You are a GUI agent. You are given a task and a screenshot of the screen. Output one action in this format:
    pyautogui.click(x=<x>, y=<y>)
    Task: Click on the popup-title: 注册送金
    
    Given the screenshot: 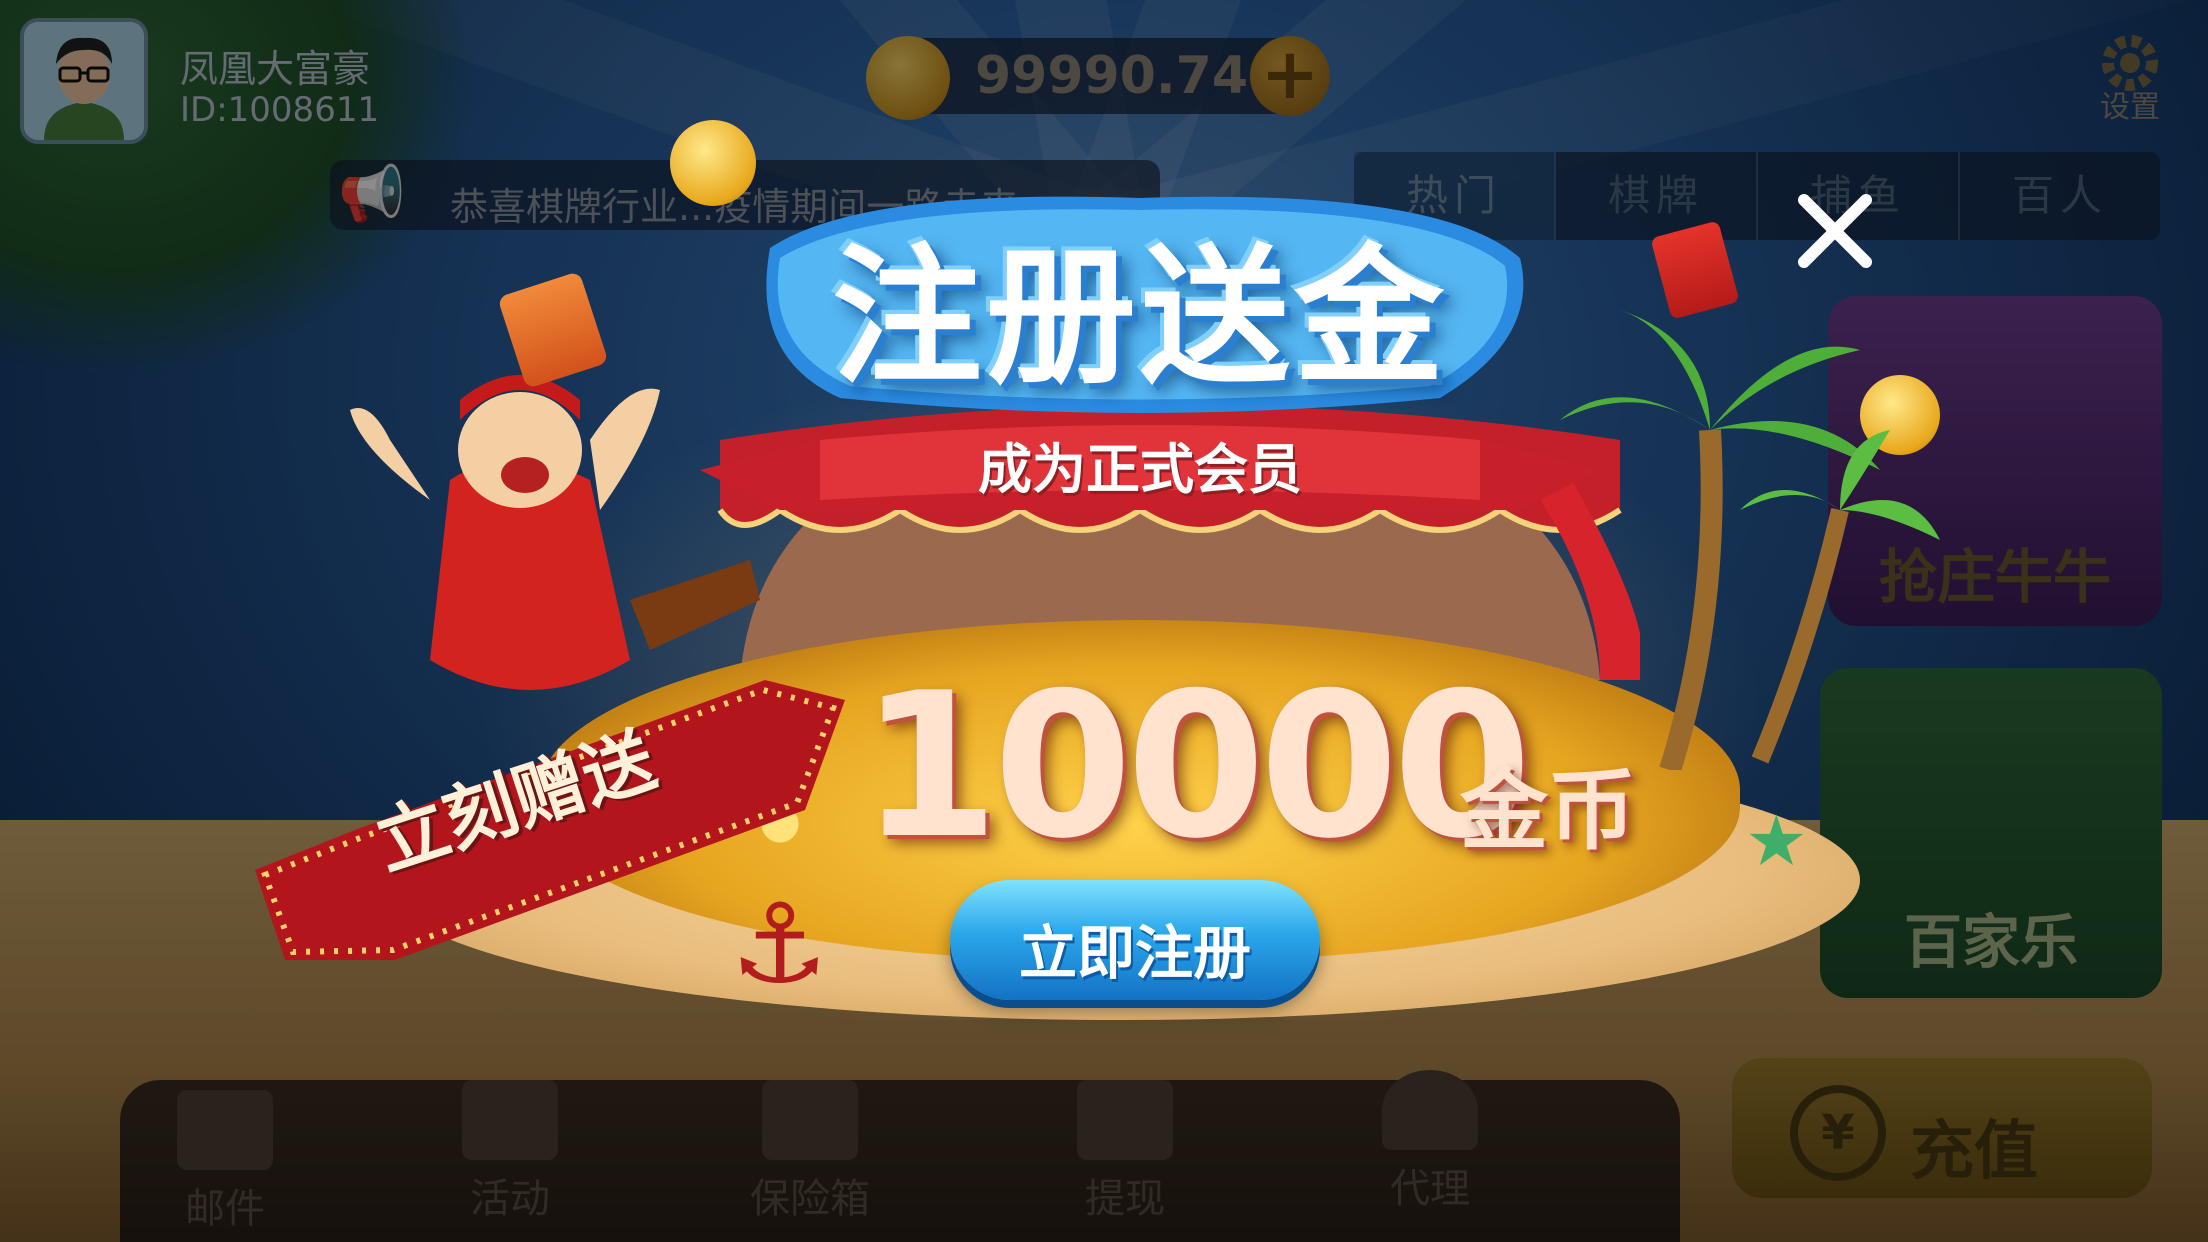 What is the action you would take?
    pyautogui.click(x=1139, y=318)
    